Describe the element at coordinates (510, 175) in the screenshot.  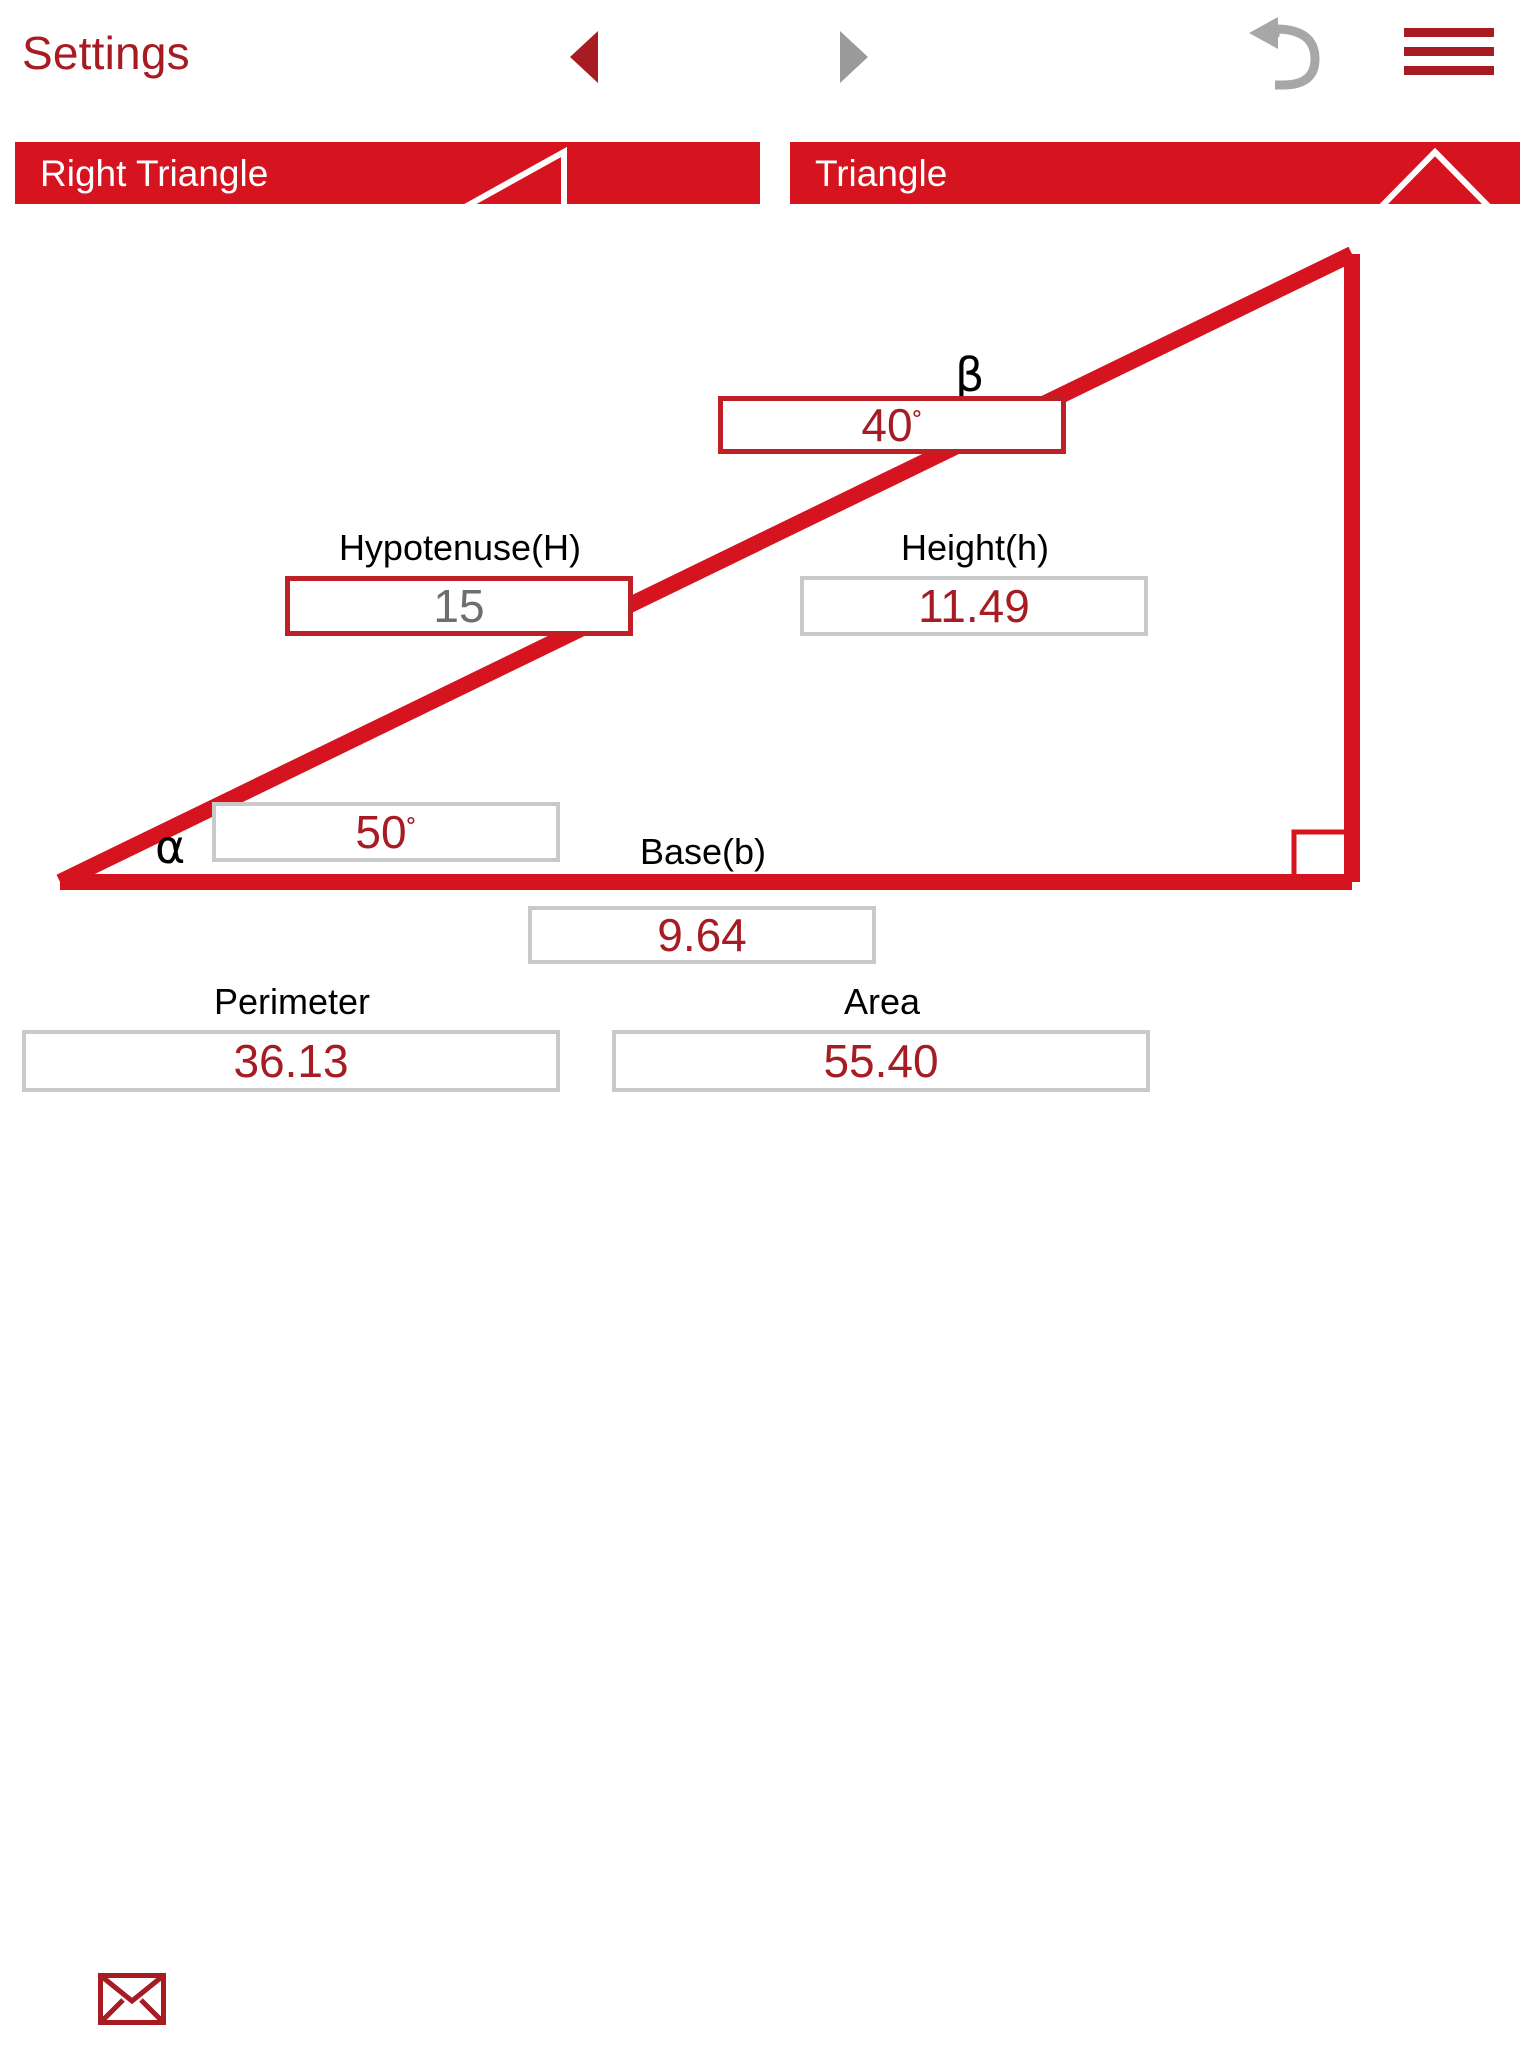
I see `right-triangle-icon` at that location.